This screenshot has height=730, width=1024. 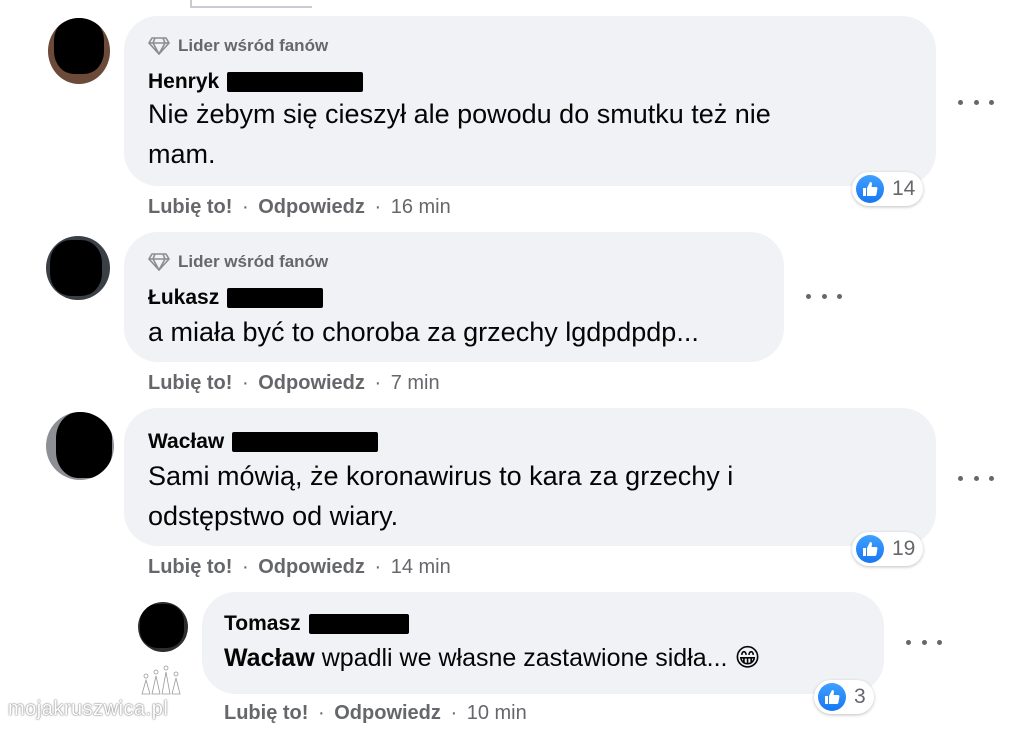 I want to click on timestamp: 14 min, so click(x=421, y=567).